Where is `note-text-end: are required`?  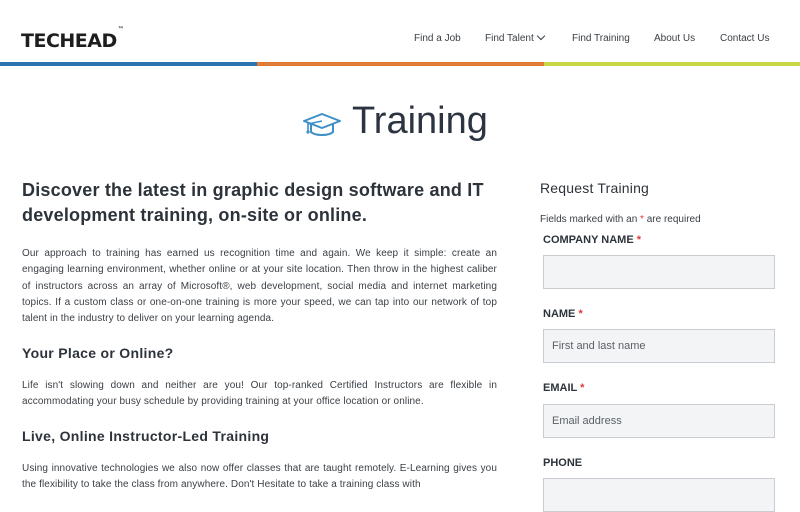
note-text-end: are required is located at coordinates (673, 219).